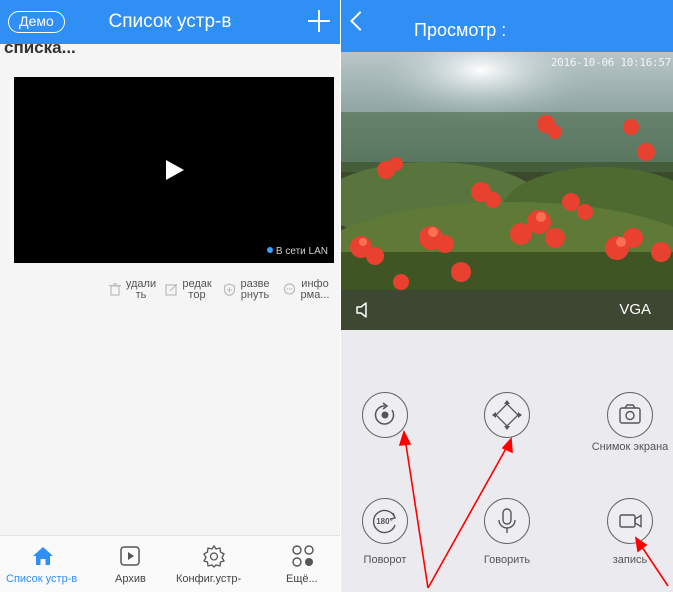 The width and height of the screenshot is (673, 592). What do you see at coordinates (43, 556) in the screenshot?
I see `home-icon` at bounding box center [43, 556].